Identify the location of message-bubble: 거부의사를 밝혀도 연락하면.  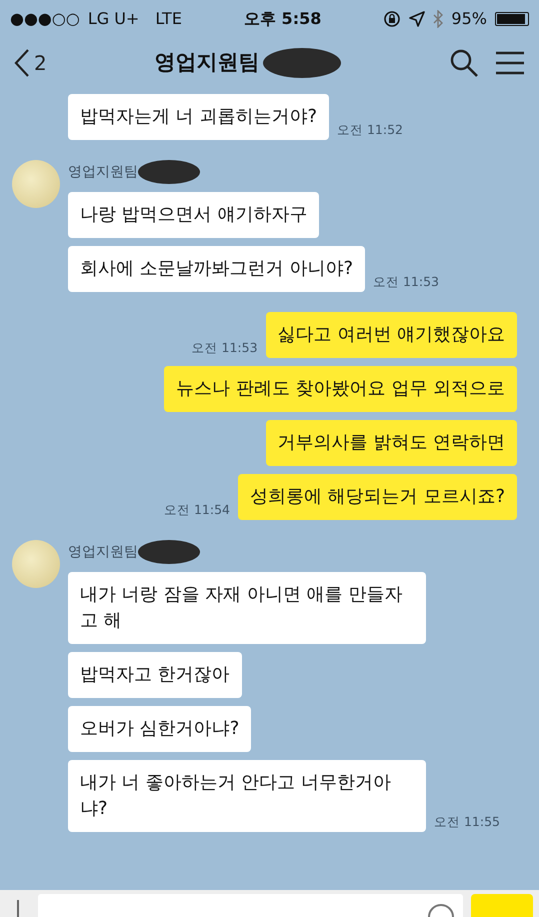
(391, 443).